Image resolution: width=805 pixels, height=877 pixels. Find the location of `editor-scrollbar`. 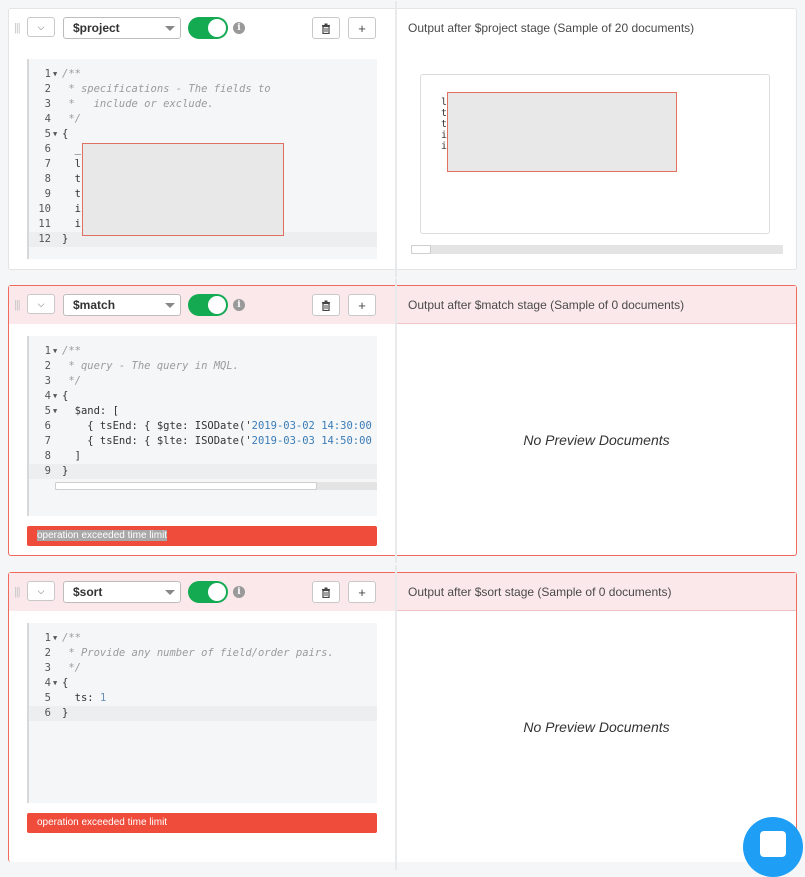

editor-scrollbar is located at coordinates (216, 486).